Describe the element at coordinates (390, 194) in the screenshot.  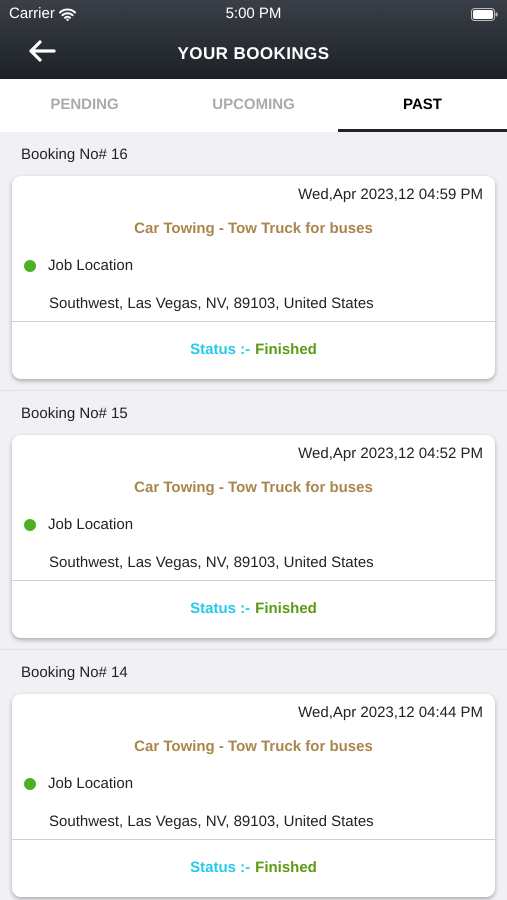
I see `booking-datetime: Wed,Apr 2023,12 04:59 PM` at that location.